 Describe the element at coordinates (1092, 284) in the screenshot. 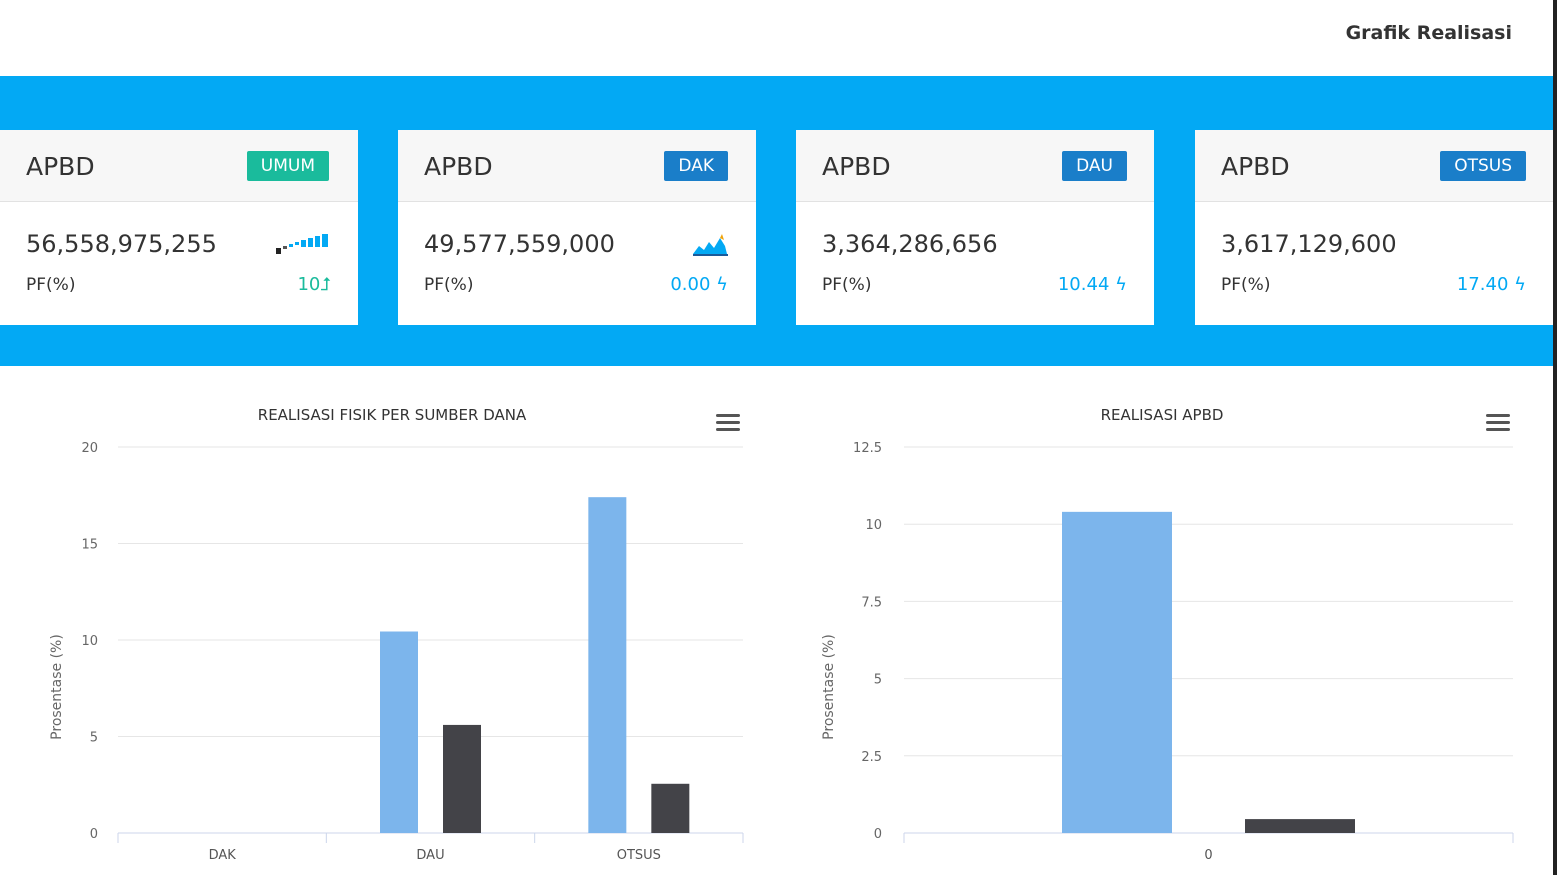

I see `pf-value: 10.44 ϟ` at that location.